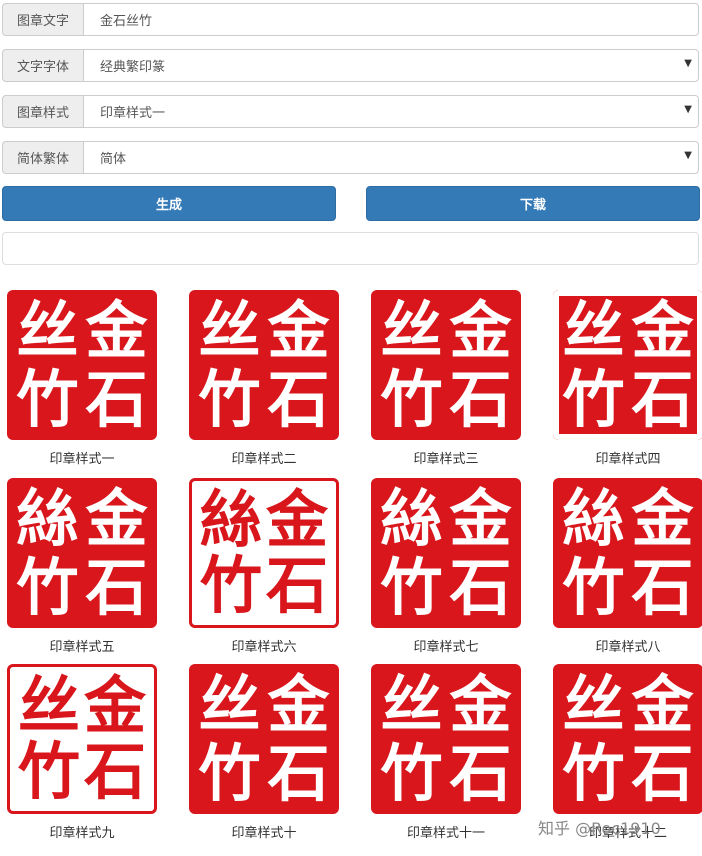  What do you see at coordinates (391, 157) in the screenshot?
I see `script-select: 简体 ▼` at bounding box center [391, 157].